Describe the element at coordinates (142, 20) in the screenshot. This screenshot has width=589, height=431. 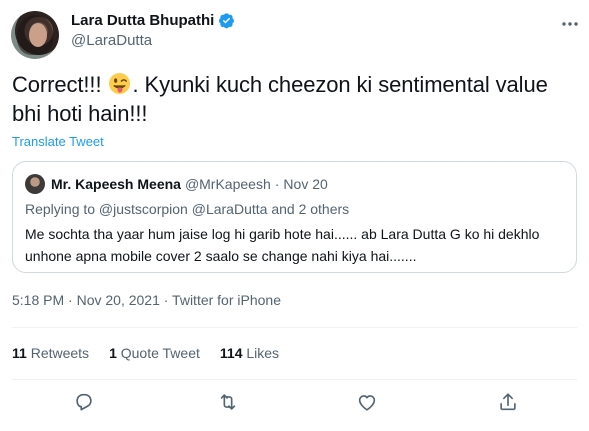
I see `author-display-name: Lara Dutta Bhupathi` at that location.